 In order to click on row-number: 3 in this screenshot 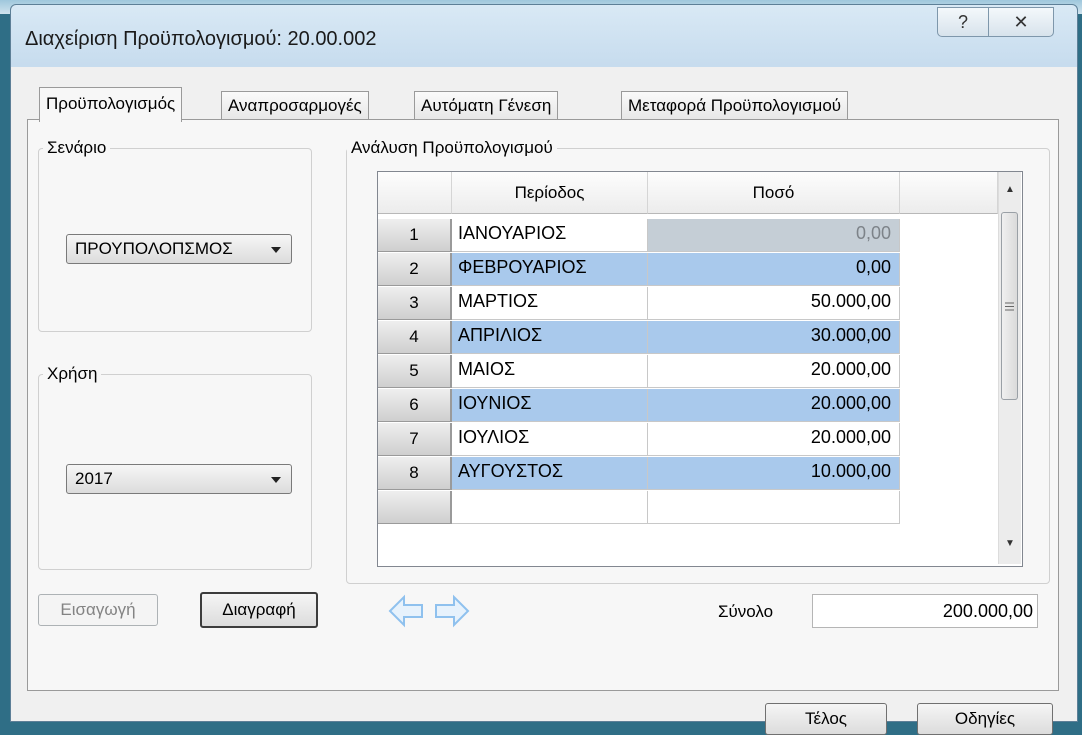, I will do `click(415, 303)`.